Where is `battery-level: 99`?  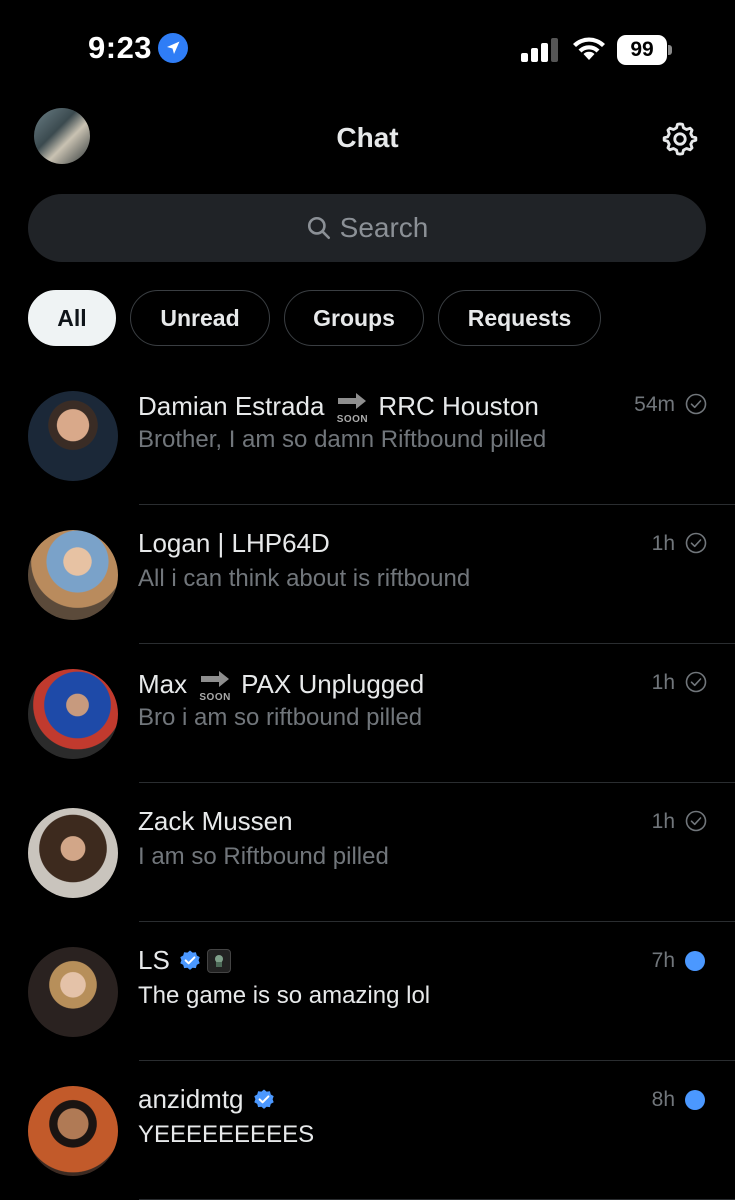
battery-level: 99 is located at coordinates (642, 50).